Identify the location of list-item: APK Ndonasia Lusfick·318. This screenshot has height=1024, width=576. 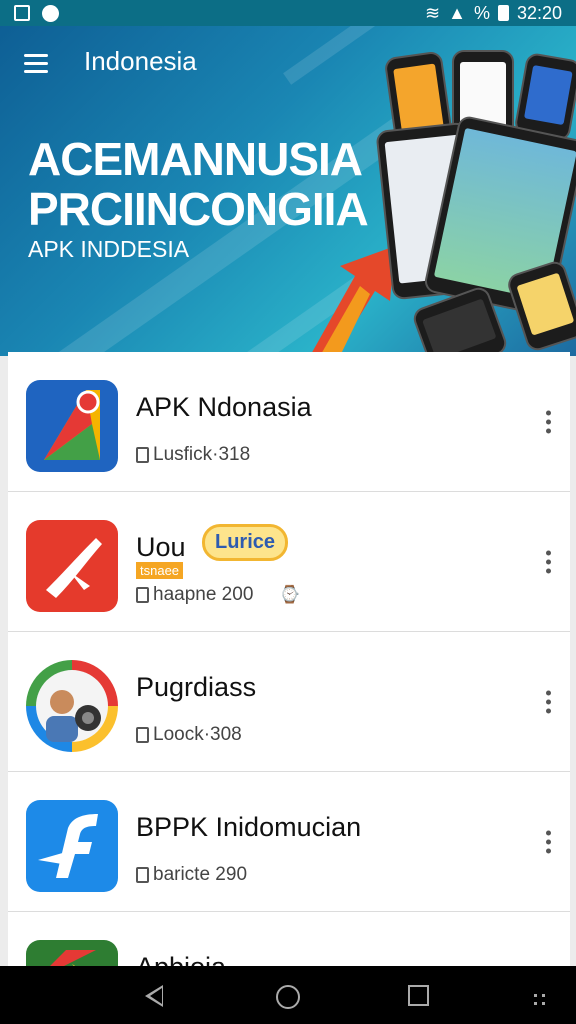
(289, 422).